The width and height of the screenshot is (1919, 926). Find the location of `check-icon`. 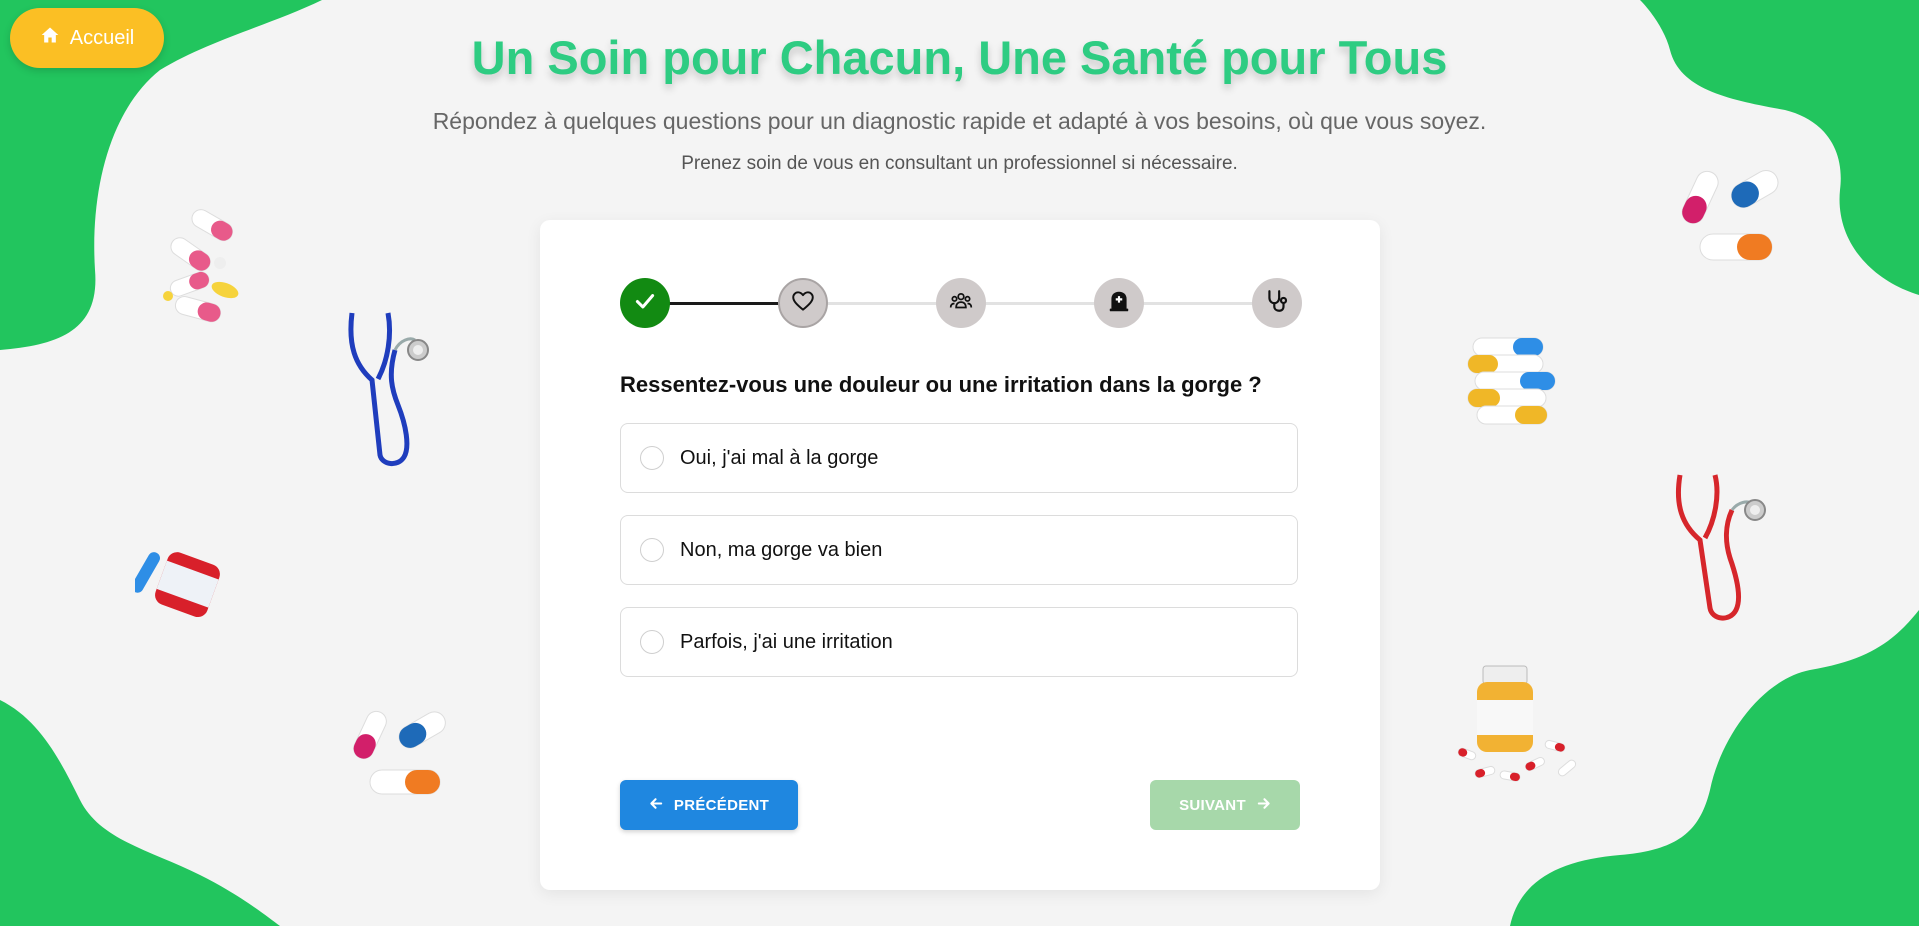

check-icon is located at coordinates (645, 303).